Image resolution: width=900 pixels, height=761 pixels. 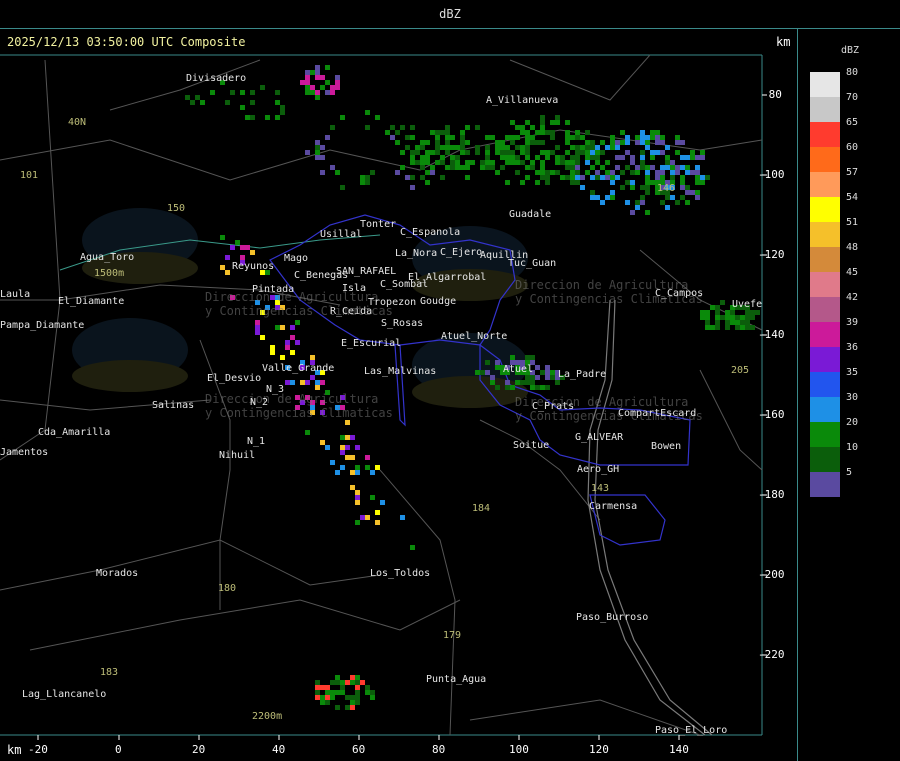 I want to click on legend-label: 65, so click(x=852, y=122).